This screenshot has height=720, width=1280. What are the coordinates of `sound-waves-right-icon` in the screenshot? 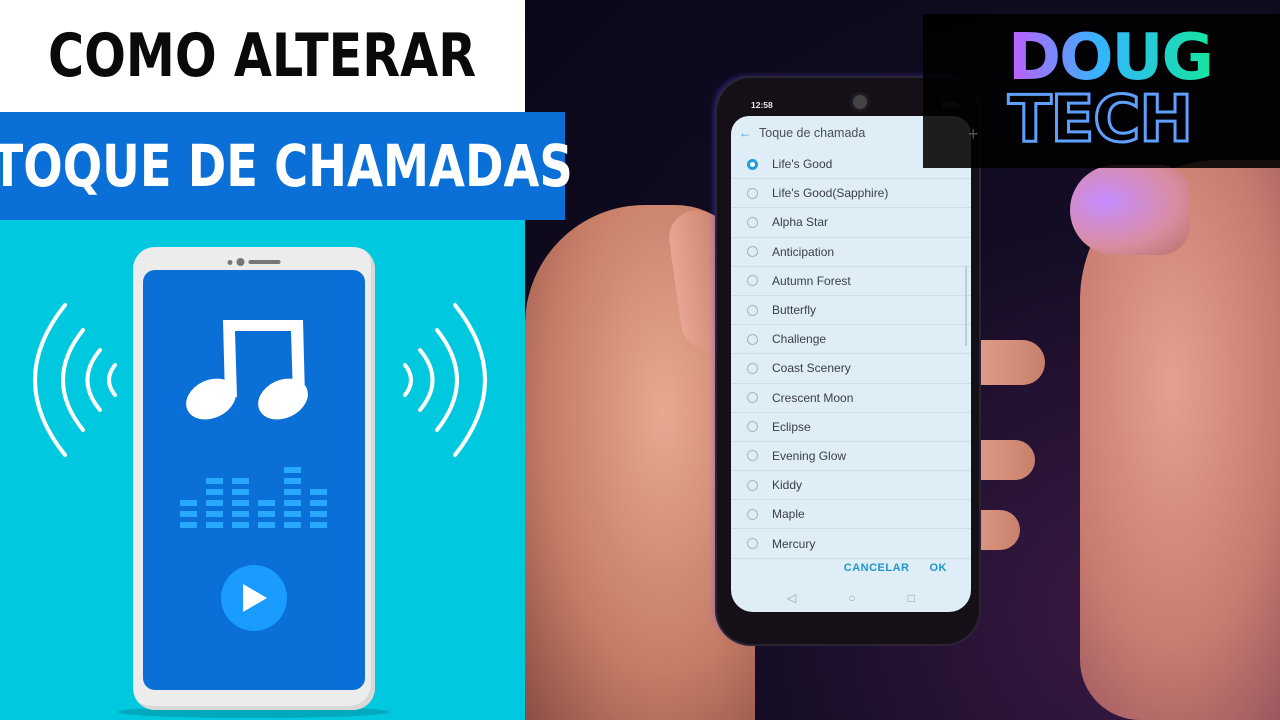 It's located at (445, 380).